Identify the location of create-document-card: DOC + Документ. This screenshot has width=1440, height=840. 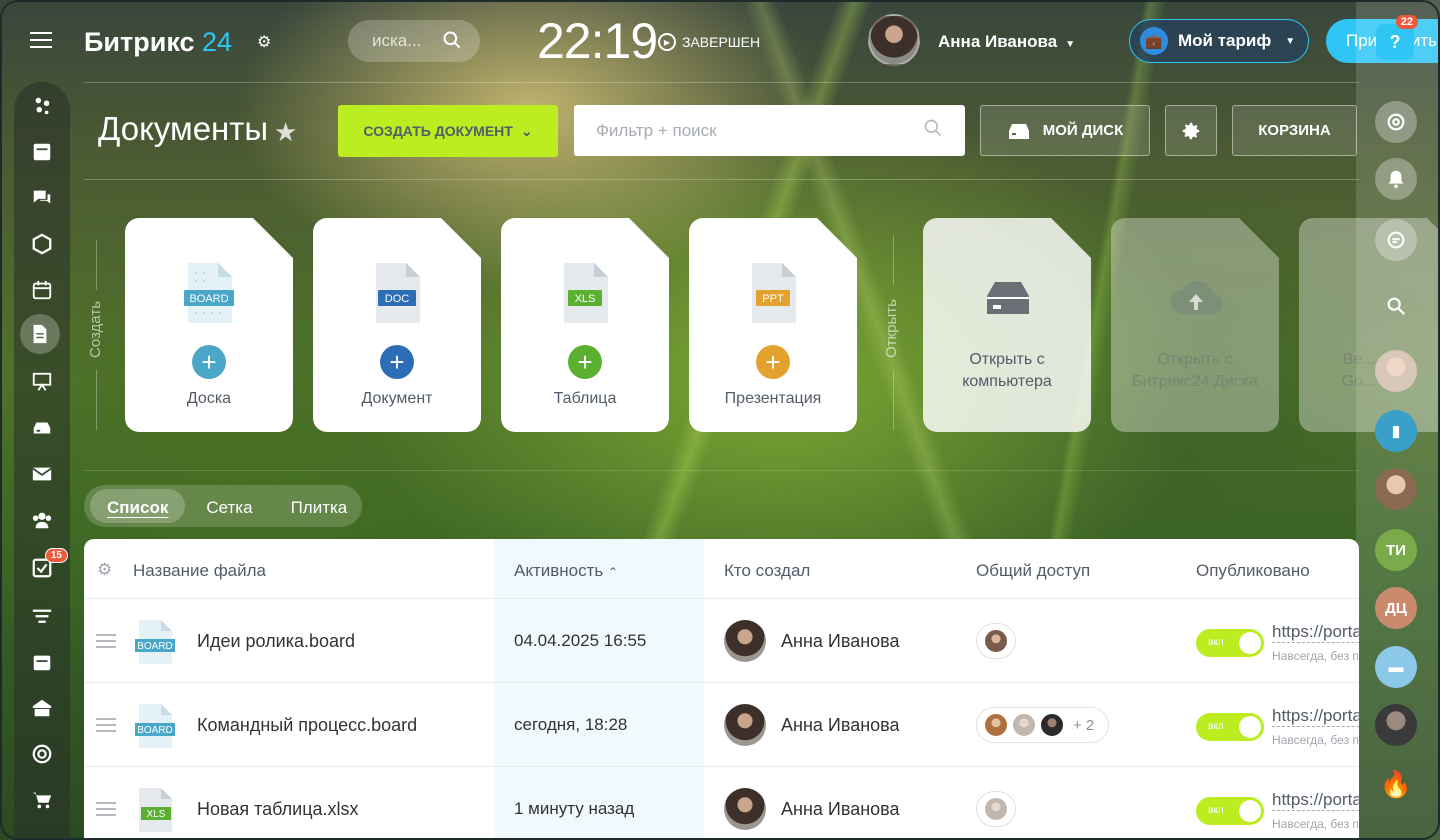
(397, 325).